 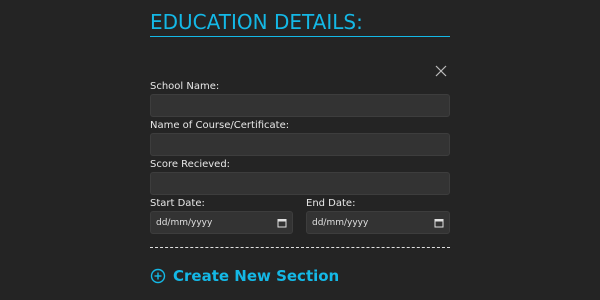 I want to click on title-divider, so click(x=300, y=36).